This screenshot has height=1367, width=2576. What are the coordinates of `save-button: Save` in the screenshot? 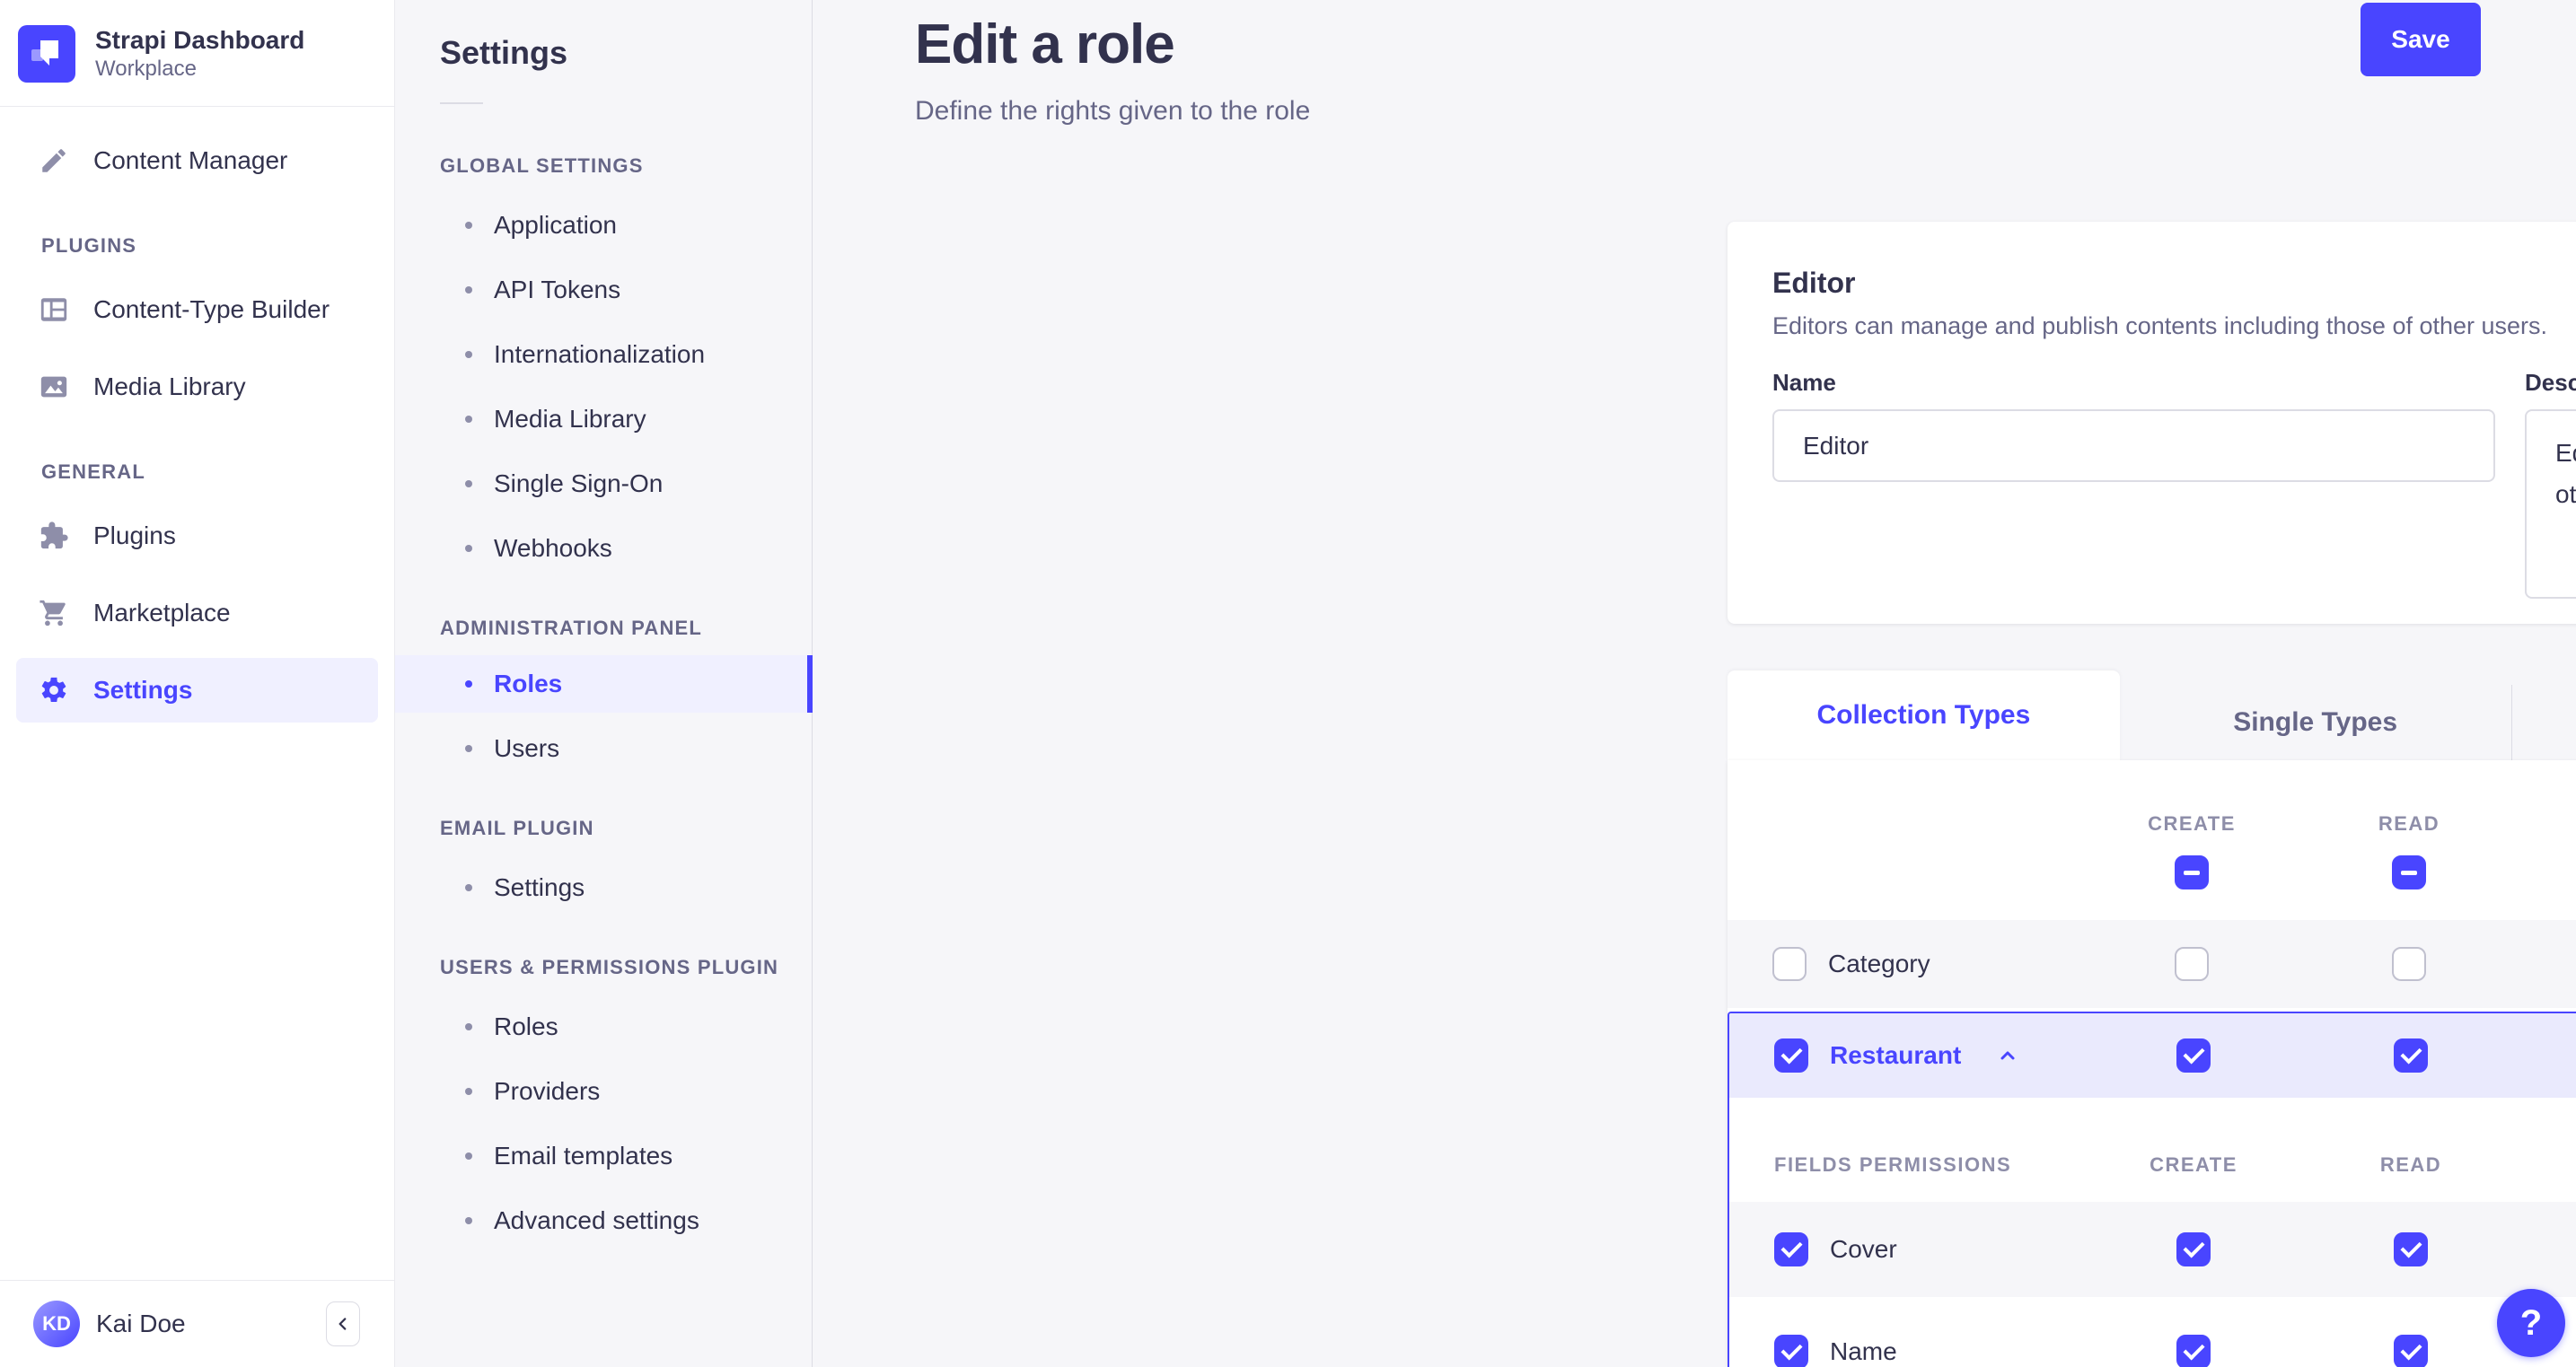 It's located at (2421, 39).